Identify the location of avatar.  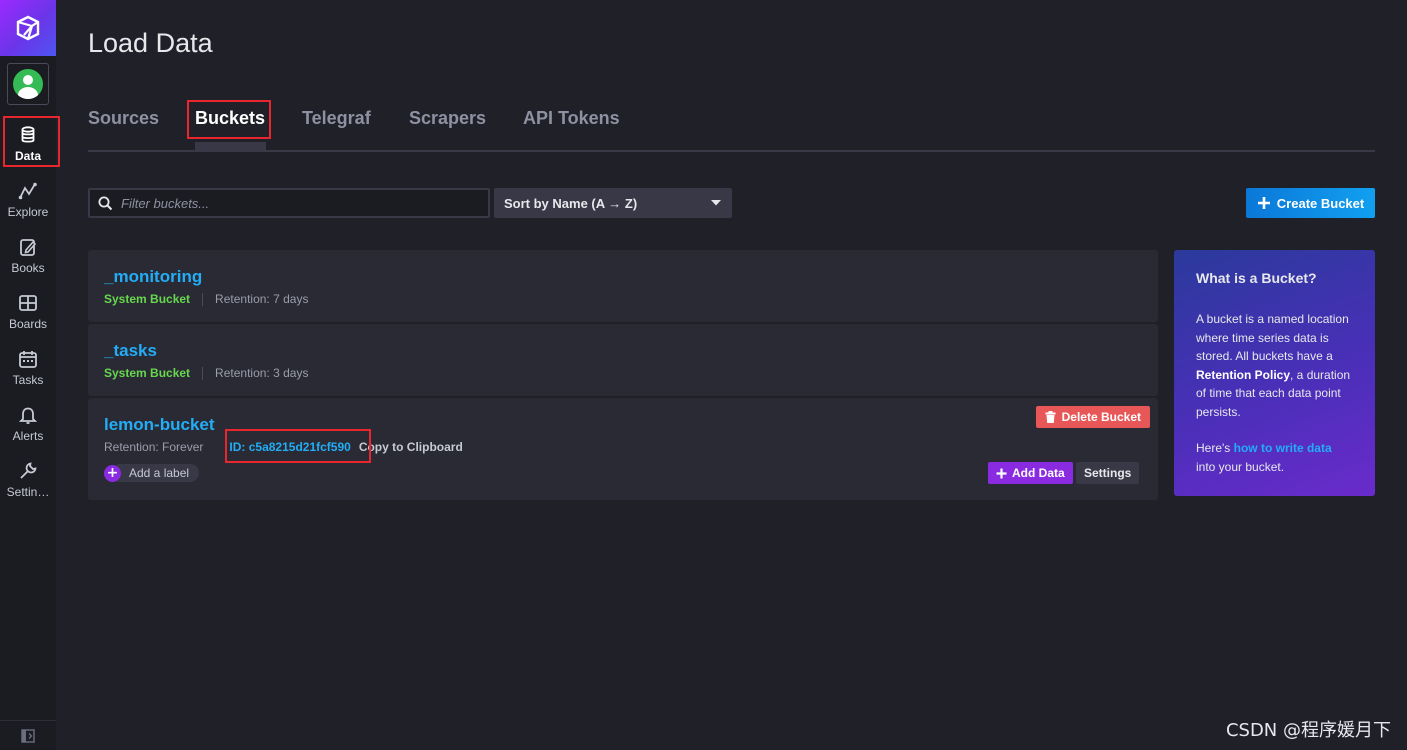
(28, 84).